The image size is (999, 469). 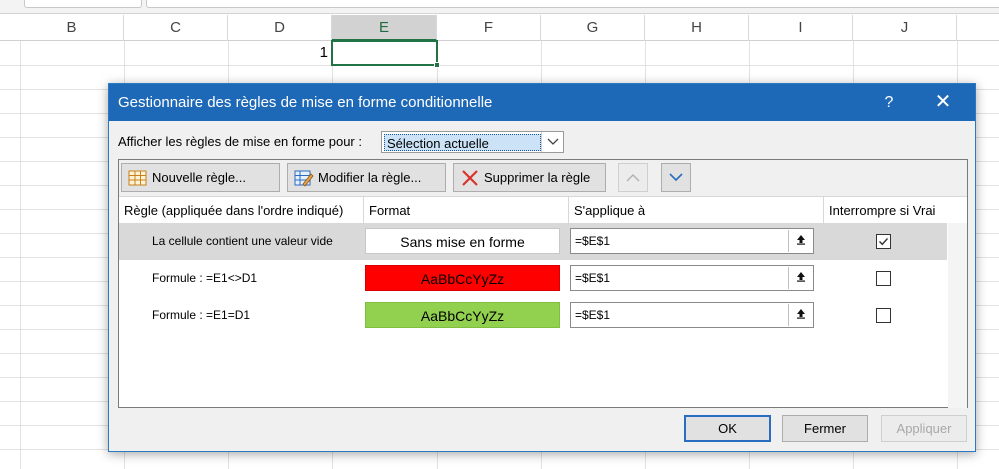 I want to click on show-rules-select: Sélection actuelle, so click(x=472, y=142).